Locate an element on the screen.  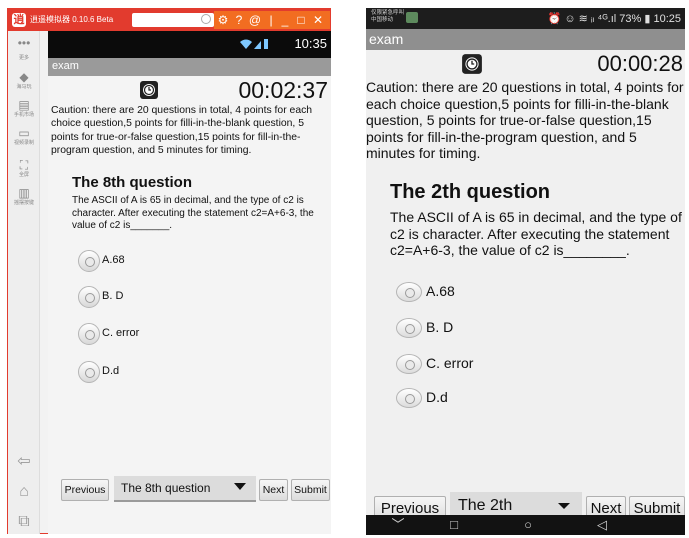
sidebar-item-market: ▤ 手机市场 is located at coordinates (24, 109).